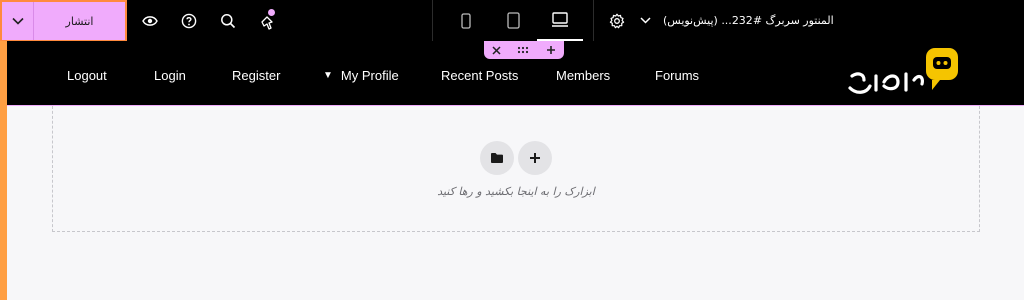 The width and height of the screenshot is (1024, 300). I want to click on nav-item-register: Register, so click(256, 75).